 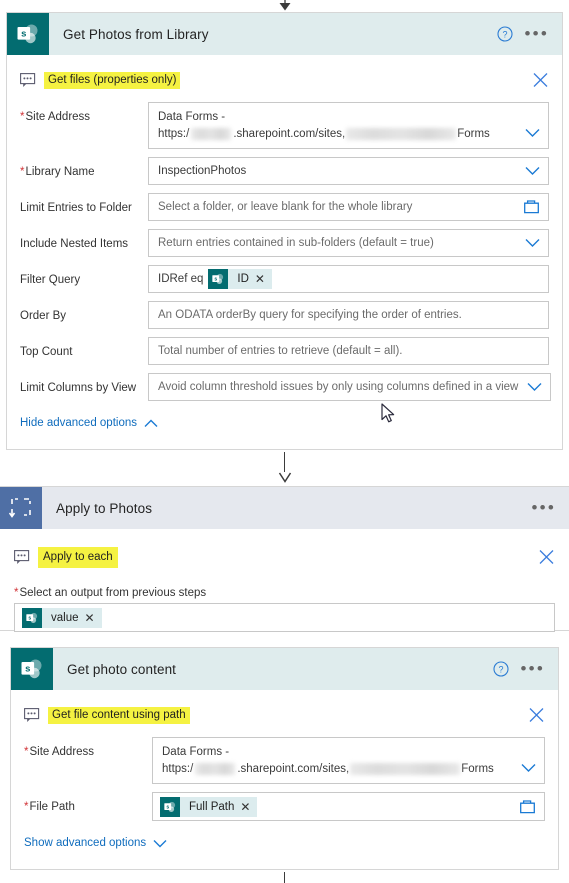 I want to click on field-label: *File Path, so click(x=49, y=807).